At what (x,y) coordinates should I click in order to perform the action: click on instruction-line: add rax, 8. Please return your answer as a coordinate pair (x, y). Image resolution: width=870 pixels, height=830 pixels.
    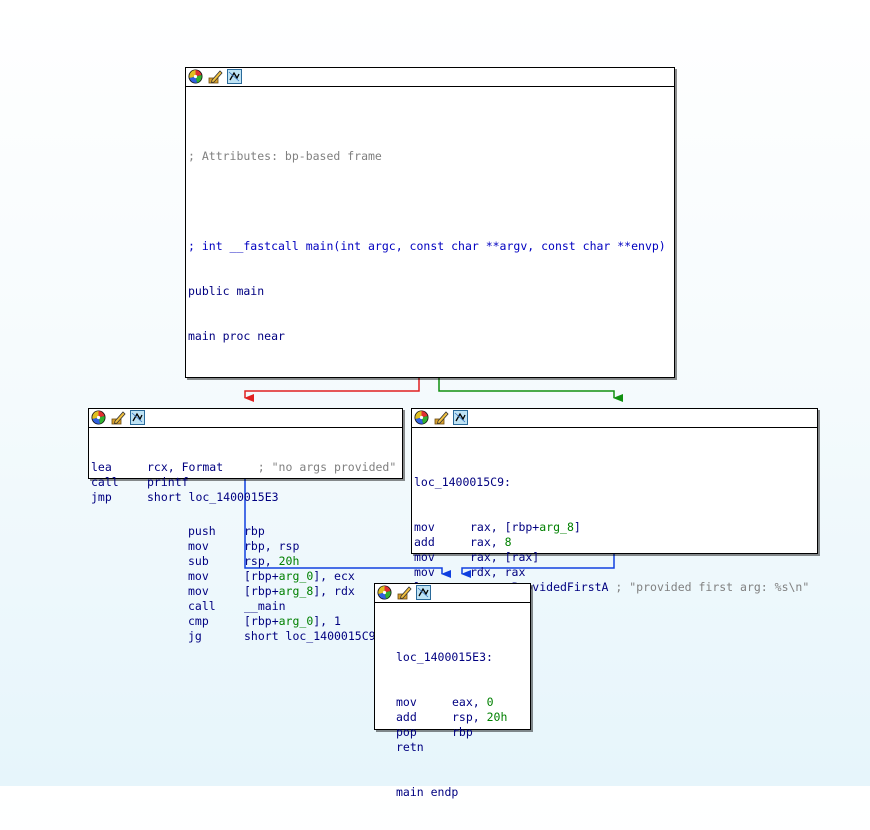
    Looking at the image, I should click on (614, 542).